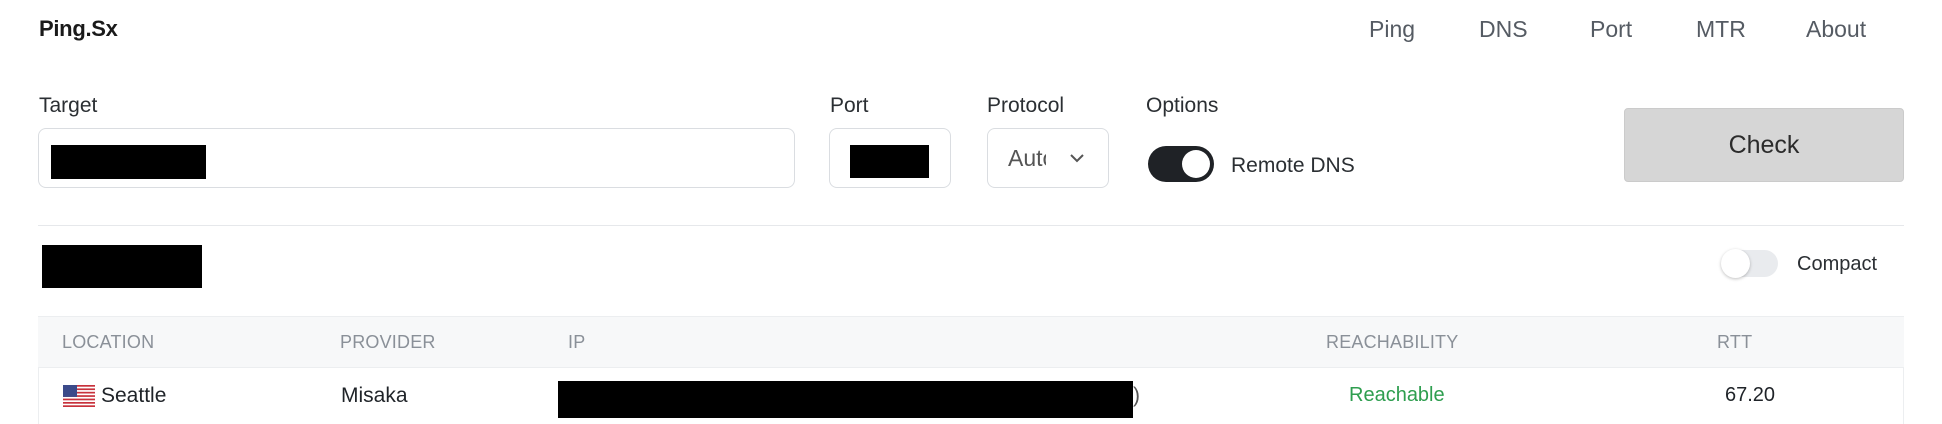  What do you see at coordinates (68, 105) in the screenshot?
I see `target-label: Target` at bounding box center [68, 105].